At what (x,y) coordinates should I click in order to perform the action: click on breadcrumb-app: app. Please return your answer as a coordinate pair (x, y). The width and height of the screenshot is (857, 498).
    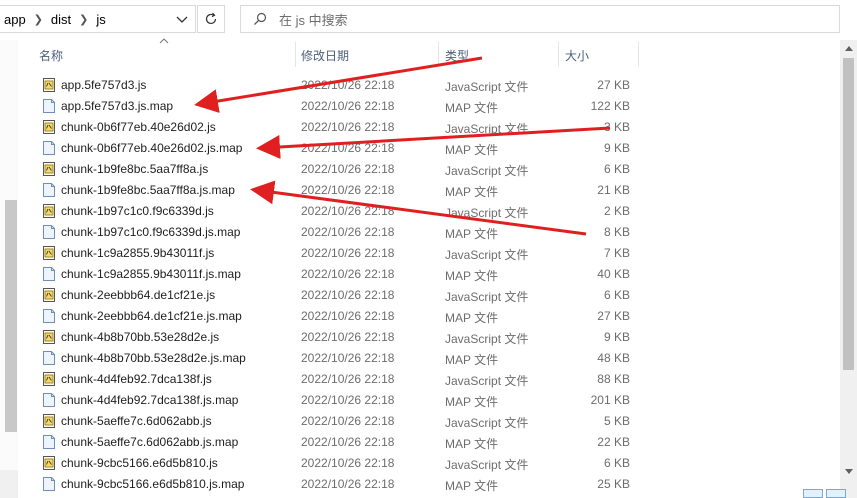
    Looking at the image, I should click on (15, 19).